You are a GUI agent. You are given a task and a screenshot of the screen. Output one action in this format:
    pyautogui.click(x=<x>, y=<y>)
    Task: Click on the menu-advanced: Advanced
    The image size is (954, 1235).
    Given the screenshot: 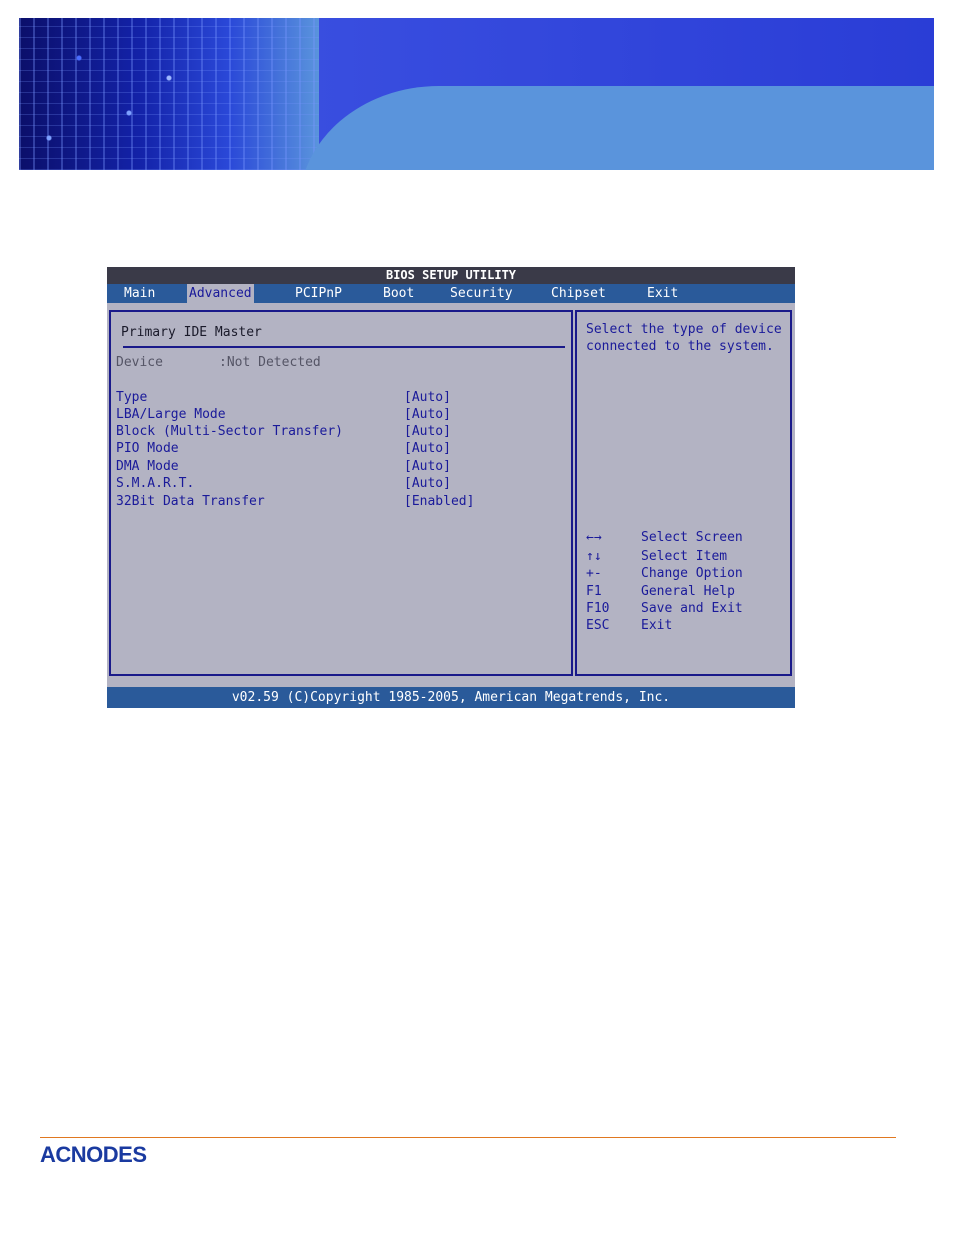 What is the action you would take?
    pyautogui.click(x=220, y=293)
    